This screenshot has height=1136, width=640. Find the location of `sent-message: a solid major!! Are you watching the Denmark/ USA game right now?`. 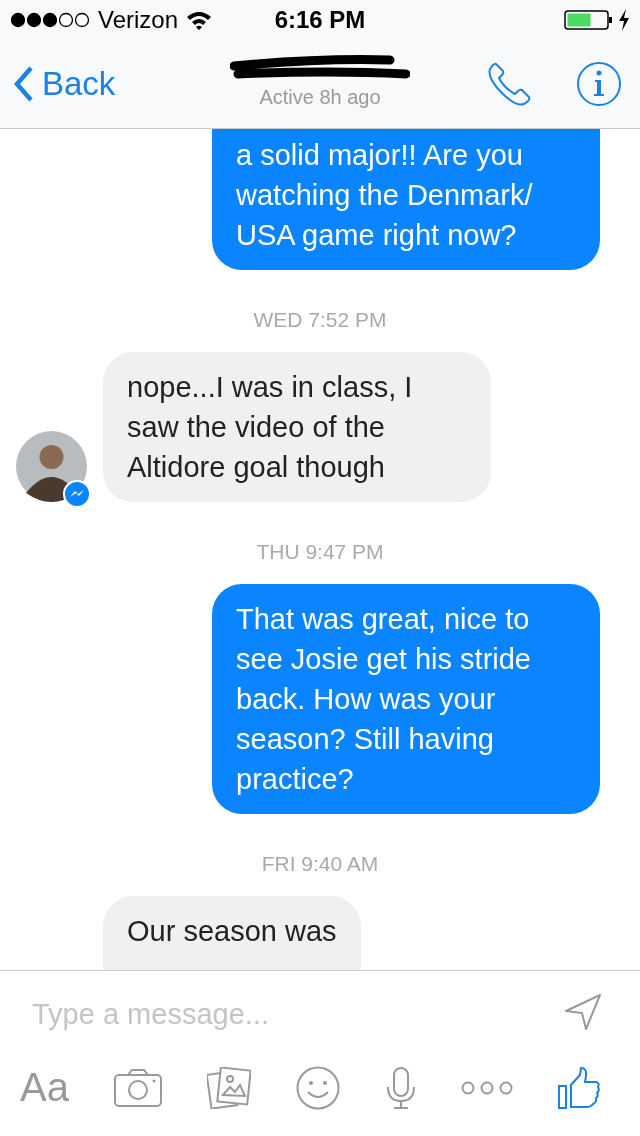

sent-message: a solid major!! Are you watching the Denmark/ USA game right now? is located at coordinates (406, 199).